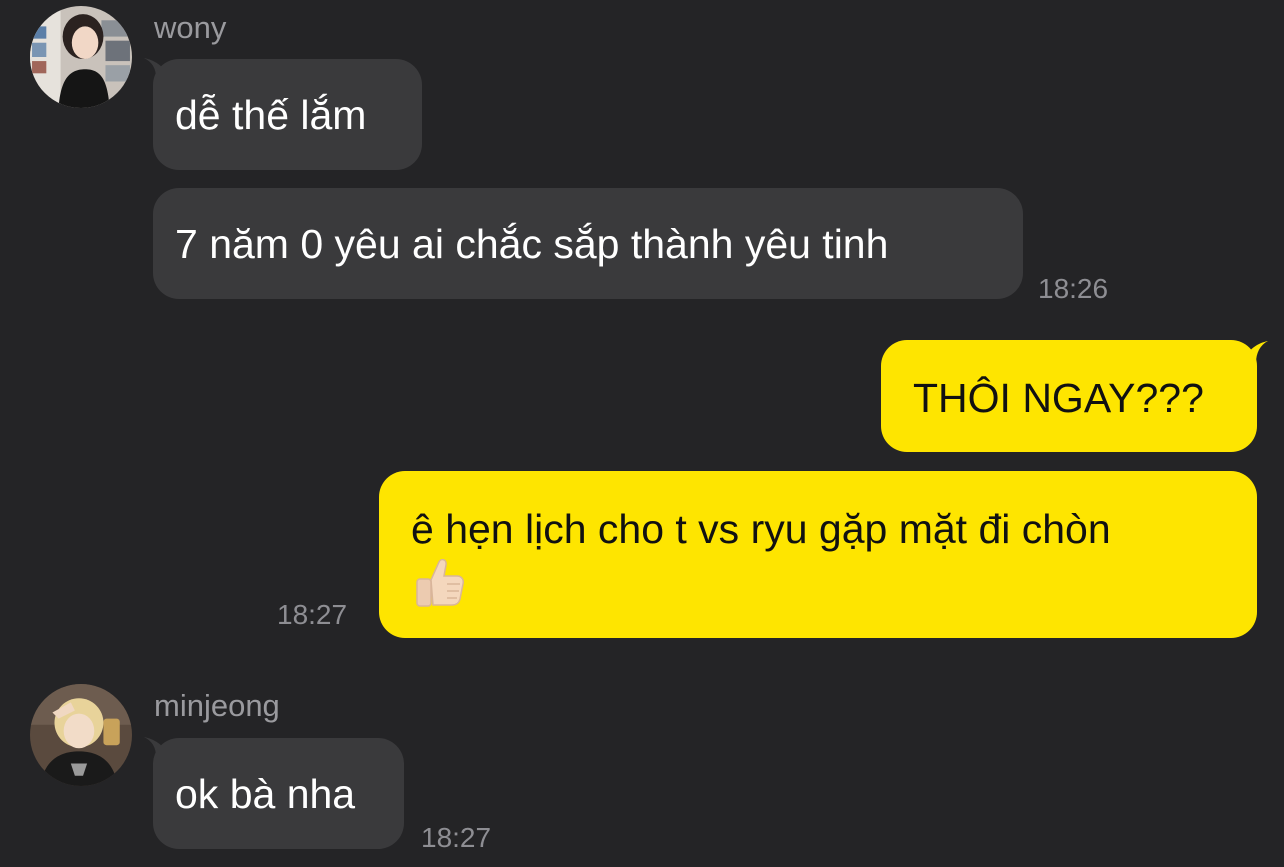 The width and height of the screenshot is (1284, 867). Describe the element at coordinates (818, 554) in the screenshot. I see `message-bubble: ê hẹn lịch cho t vs ryu gặp mặt đi chòn` at that location.